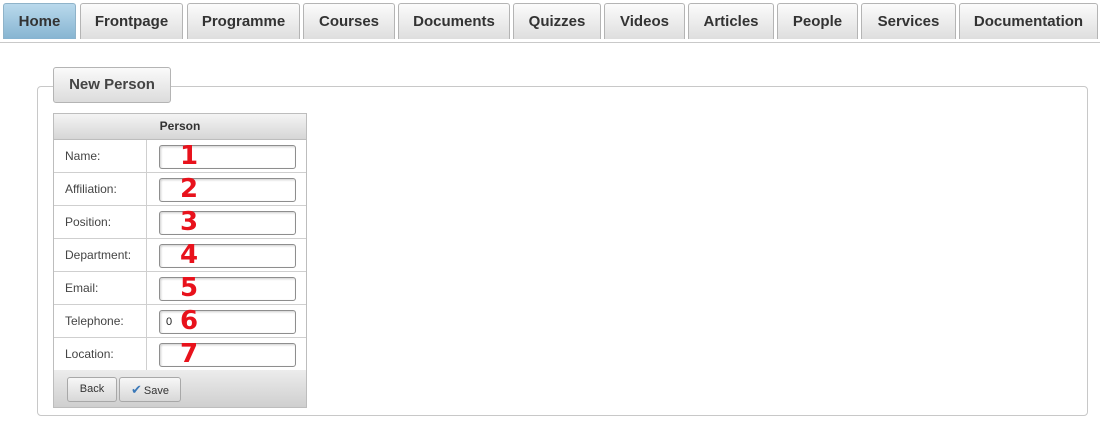  I want to click on location-row: Location: 7, so click(180, 354).